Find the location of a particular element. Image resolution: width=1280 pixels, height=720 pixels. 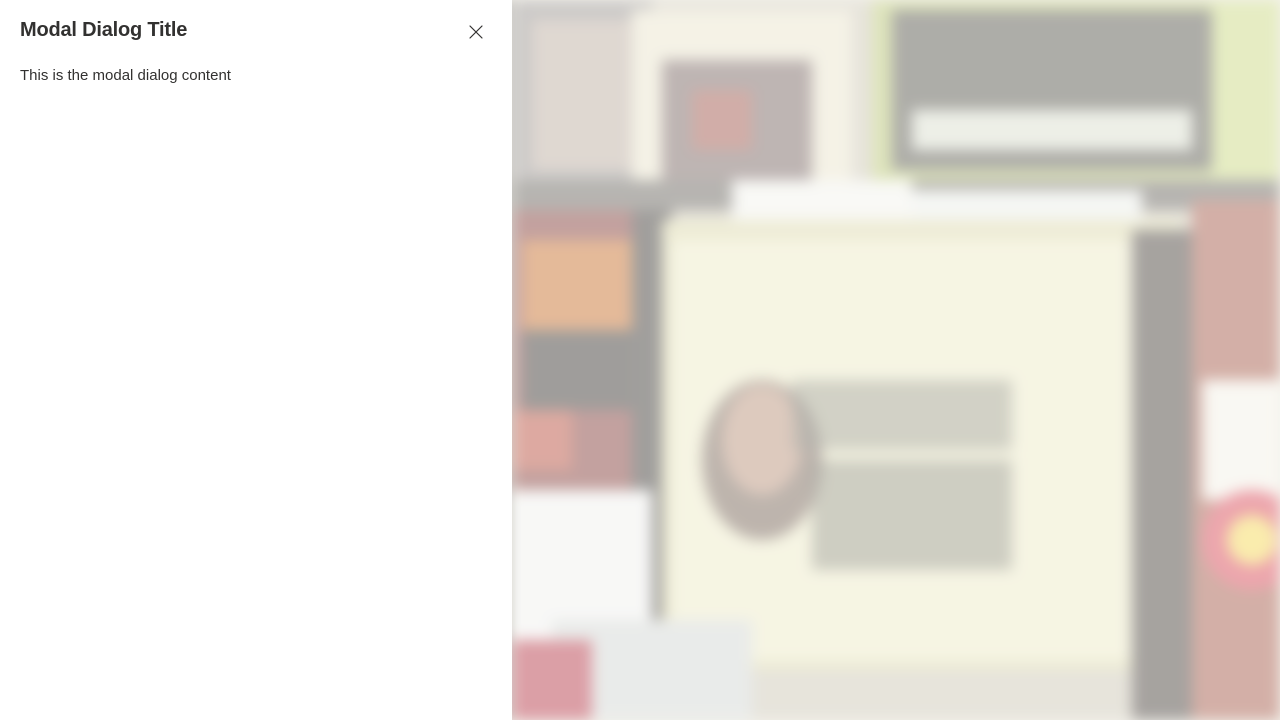

dialog-title: Modal Dialog Title is located at coordinates (104, 30).